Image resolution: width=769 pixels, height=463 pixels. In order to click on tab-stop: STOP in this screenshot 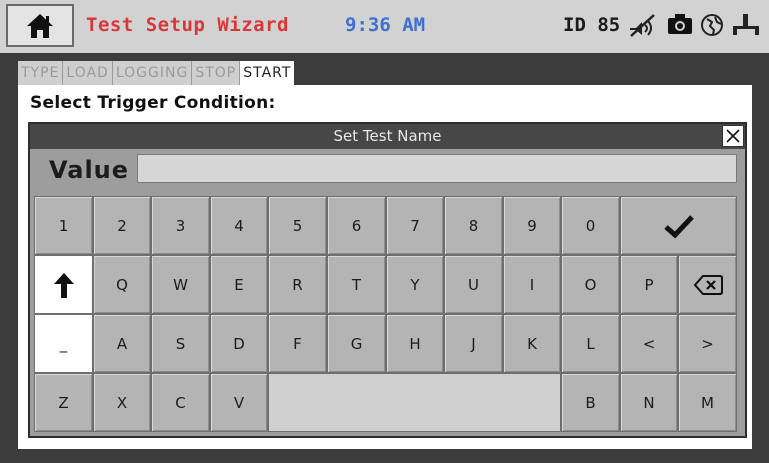, I will do `click(216, 73)`.